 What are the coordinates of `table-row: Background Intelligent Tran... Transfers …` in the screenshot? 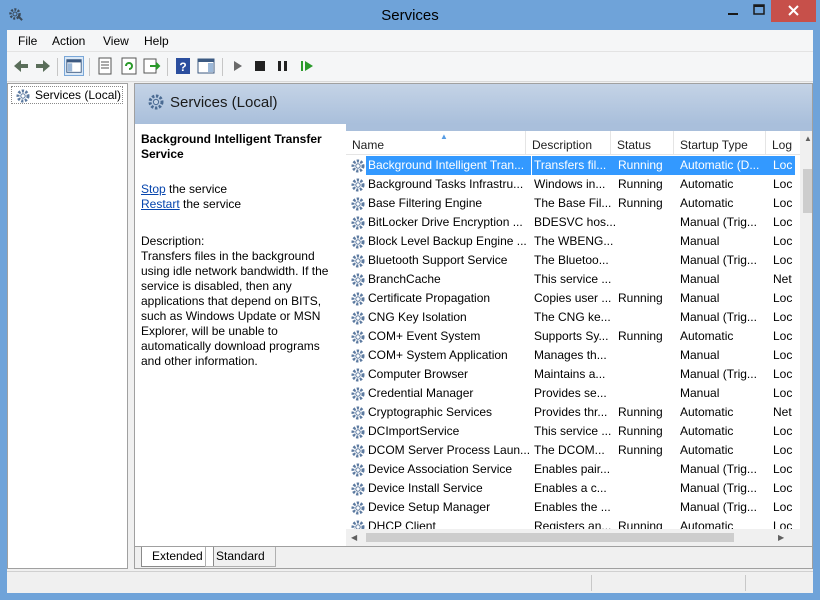 It's located at (570, 165).